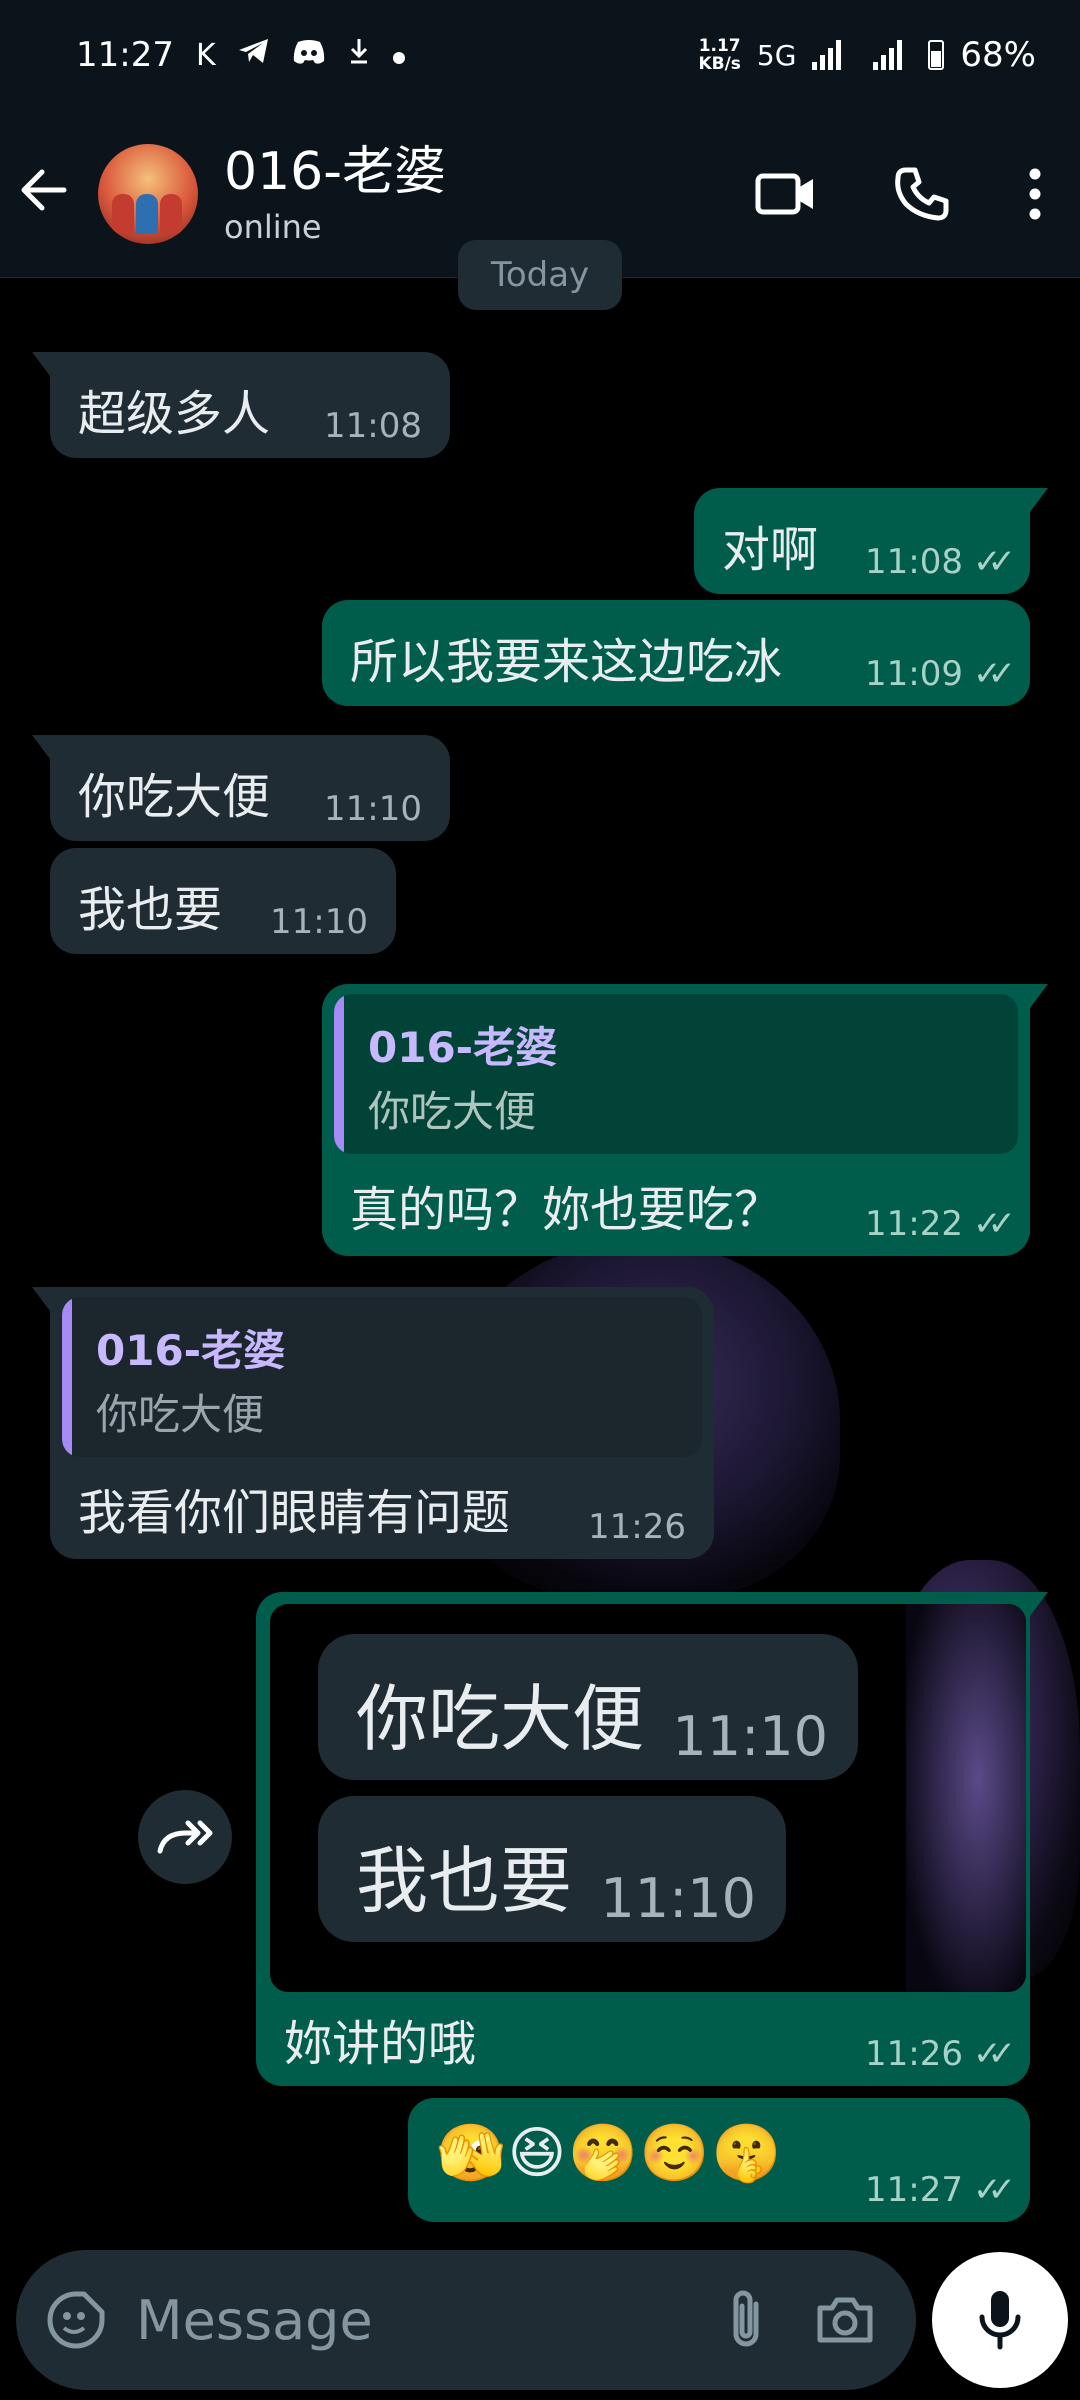  I want to click on back-arrow-icon, so click(58, 193).